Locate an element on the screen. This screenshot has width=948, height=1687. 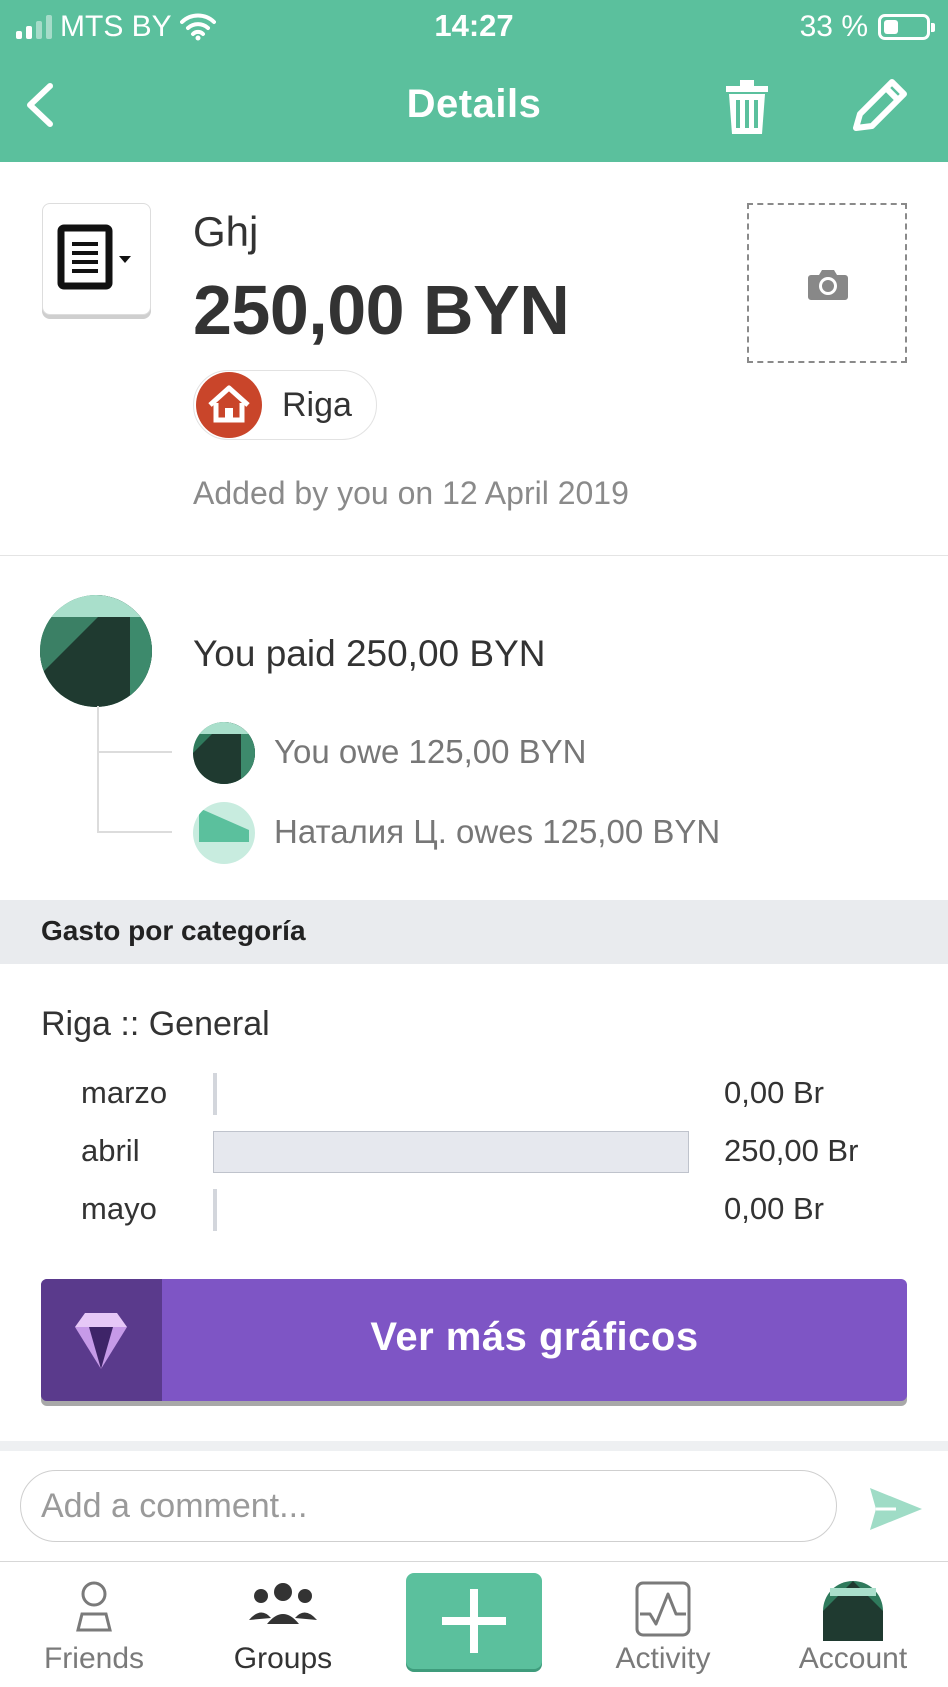
add-expense-button is located at coordinates (474, 1621).